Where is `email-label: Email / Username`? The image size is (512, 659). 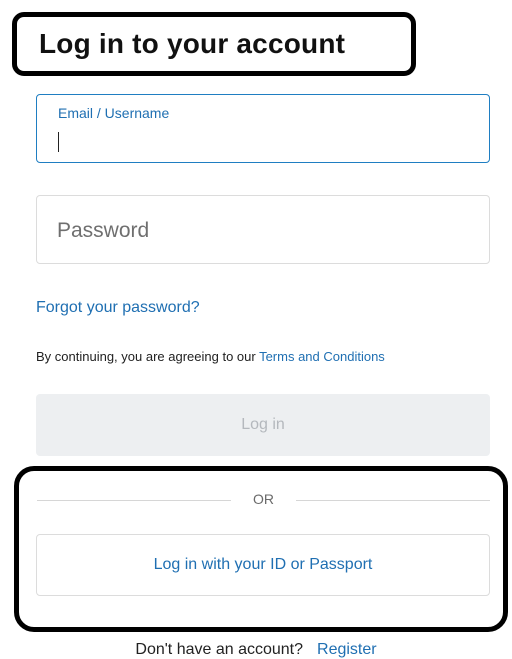
email-label: Email / Username is located at coordinates (114, 113).